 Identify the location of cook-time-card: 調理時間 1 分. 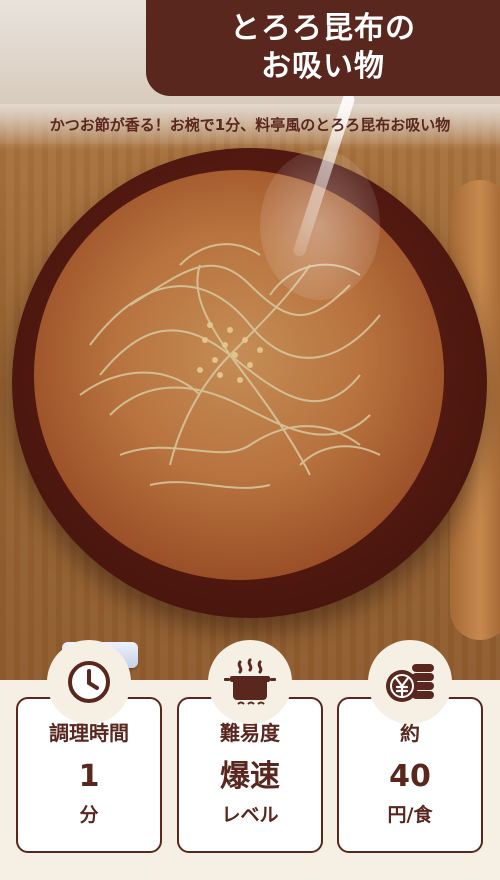
(89, 775).